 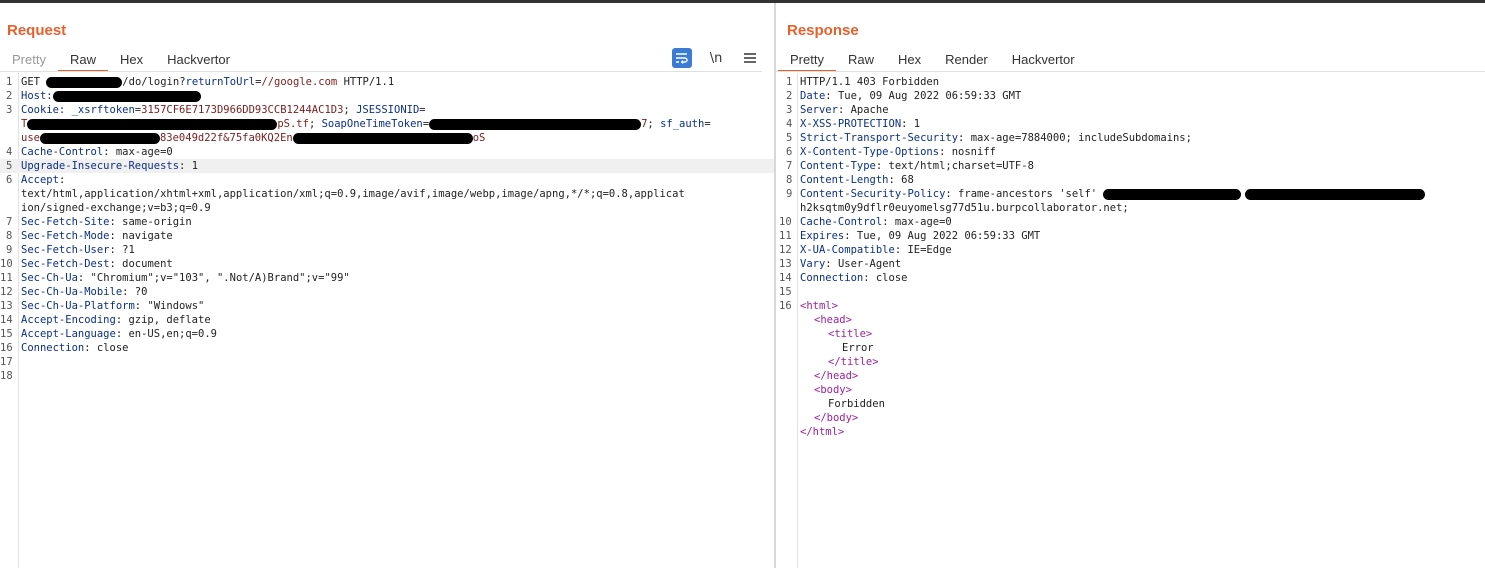 I want to click on response-body-html-close: </html>, so click(x=822, y=432).